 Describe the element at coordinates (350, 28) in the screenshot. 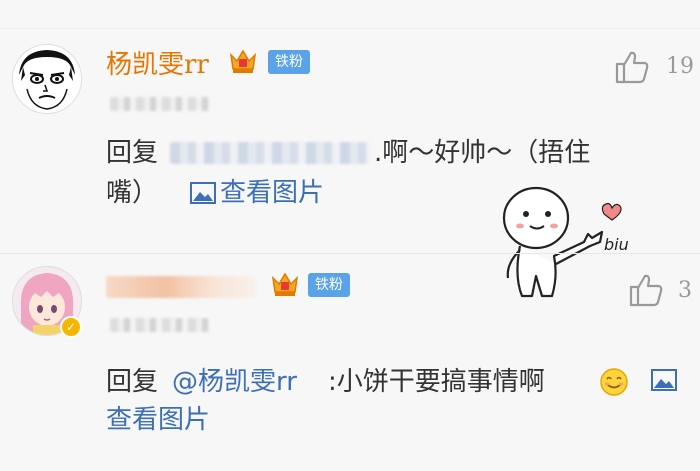

I see `top-divider` at that location.